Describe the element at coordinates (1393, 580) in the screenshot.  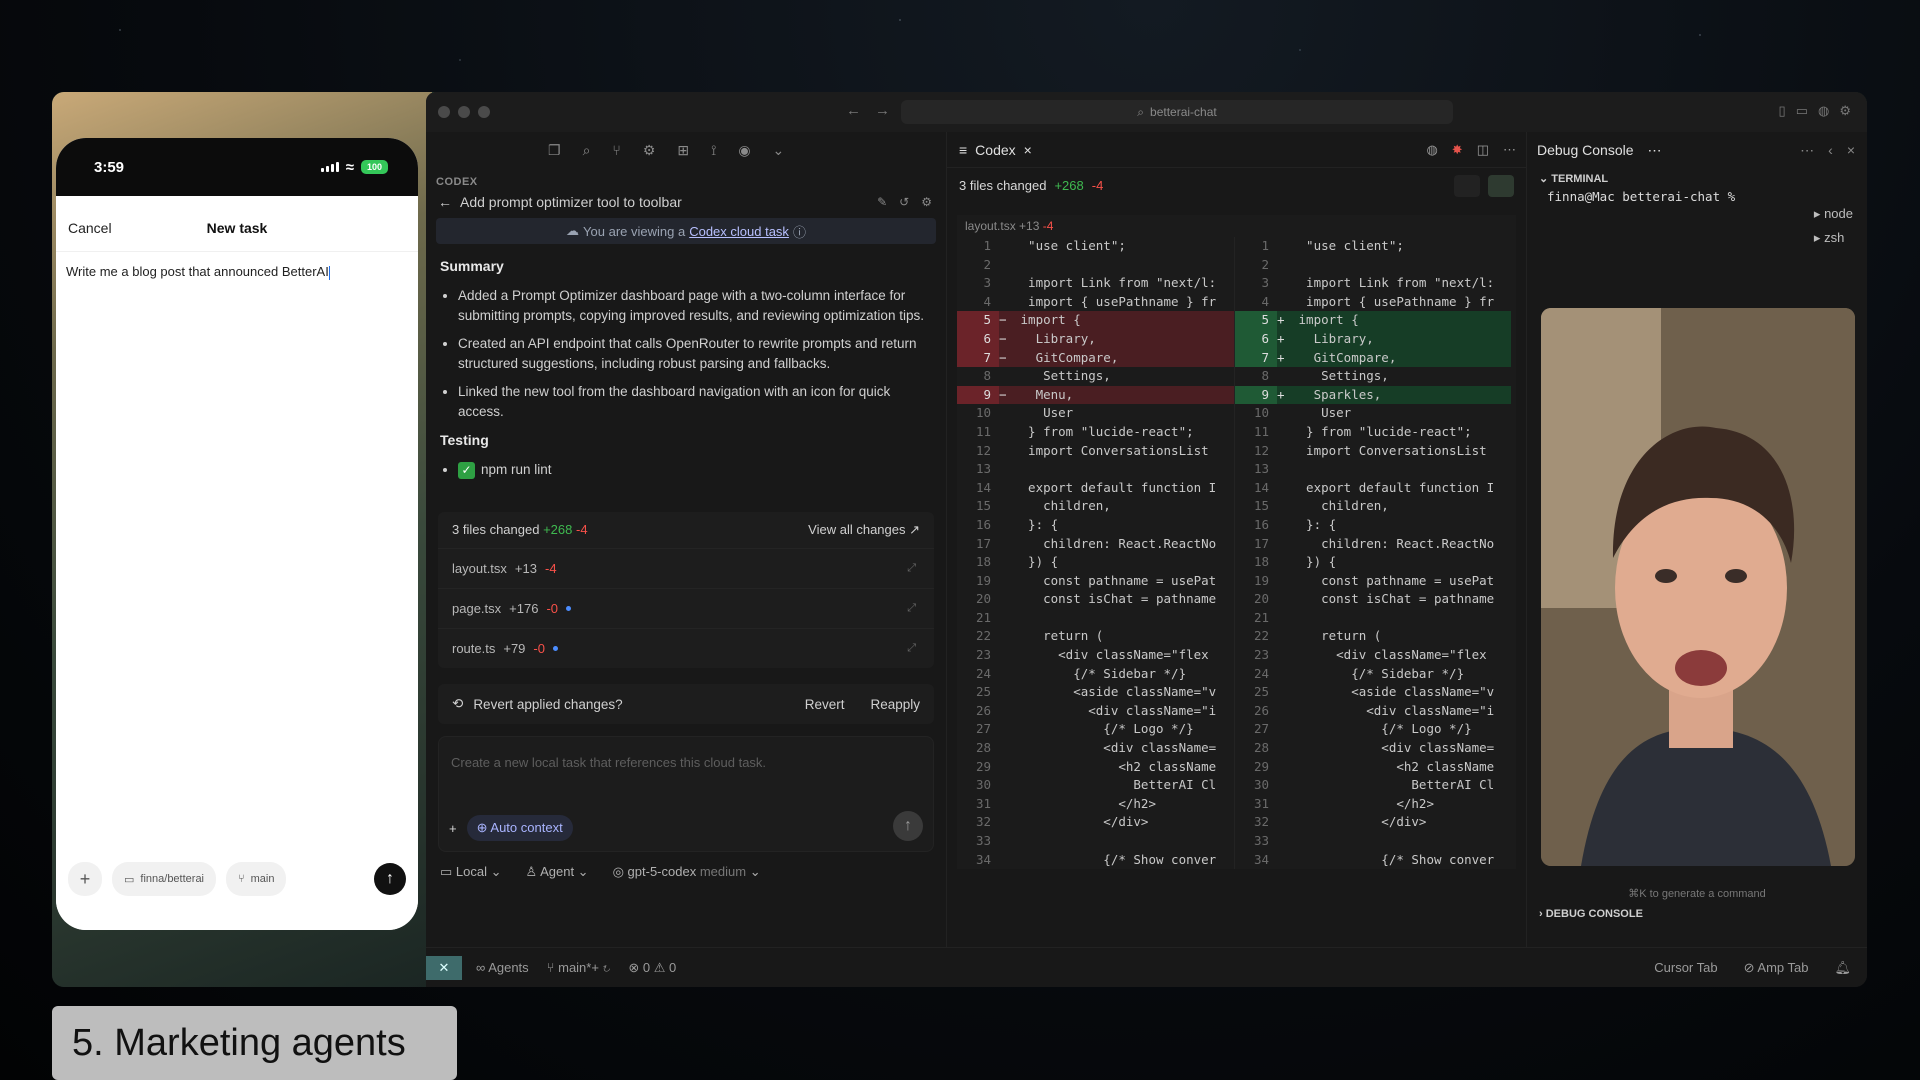
I see `code-text: const pathname = usePat` at that location.